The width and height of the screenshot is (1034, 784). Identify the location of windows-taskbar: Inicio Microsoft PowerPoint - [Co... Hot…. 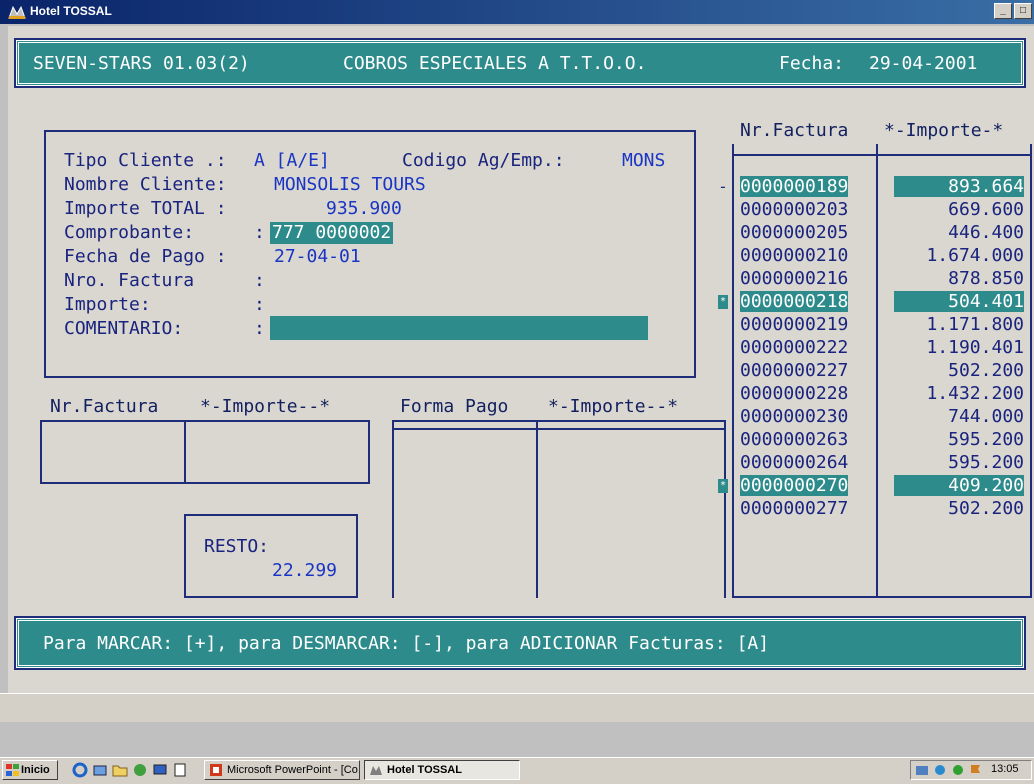
(517, 770).